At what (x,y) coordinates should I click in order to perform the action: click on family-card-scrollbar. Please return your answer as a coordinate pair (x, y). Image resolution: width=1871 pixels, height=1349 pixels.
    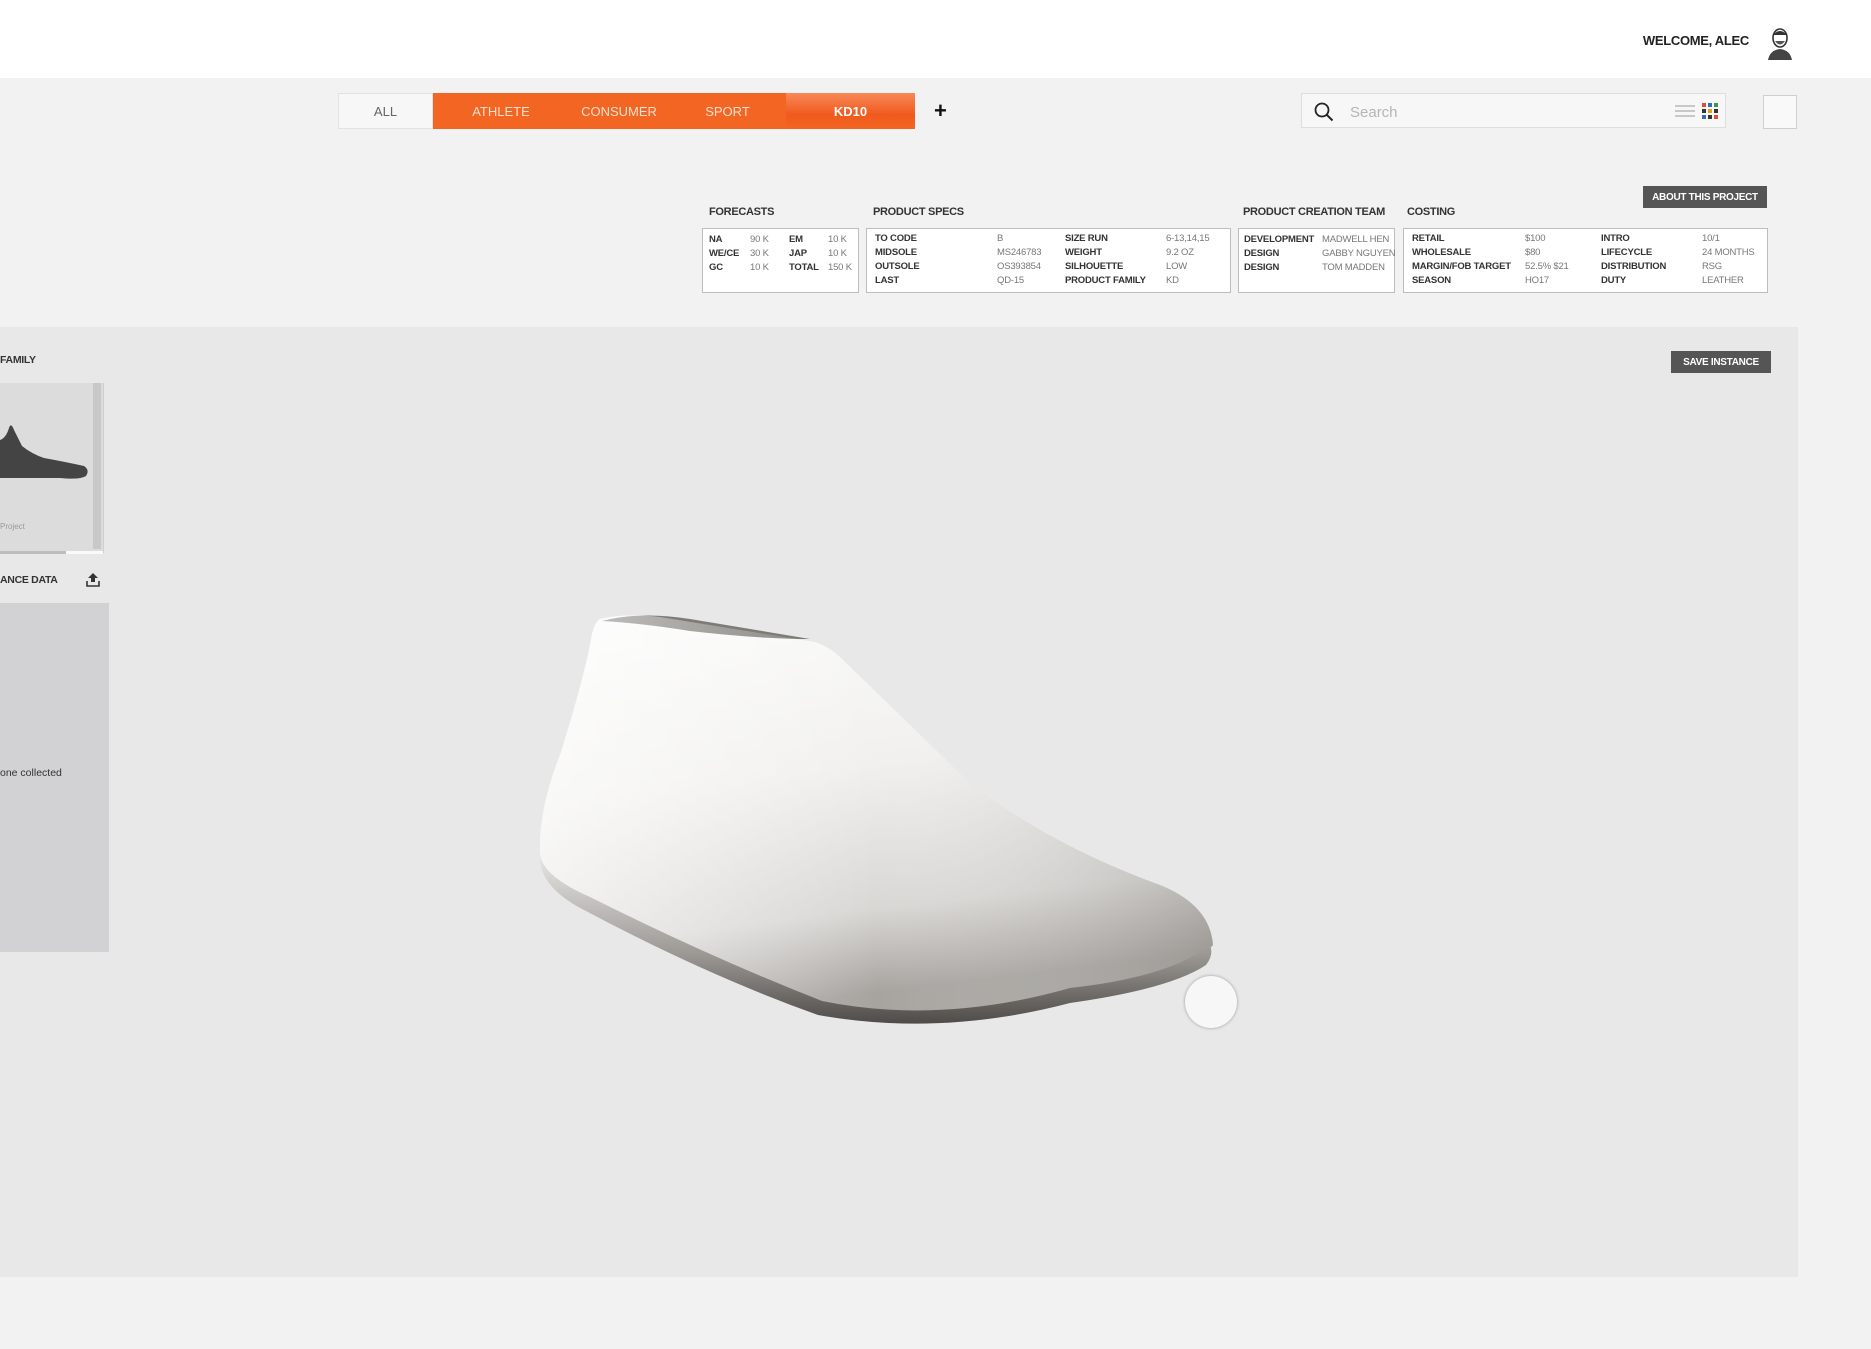
    Looking at the image, I should click on (97, 466).